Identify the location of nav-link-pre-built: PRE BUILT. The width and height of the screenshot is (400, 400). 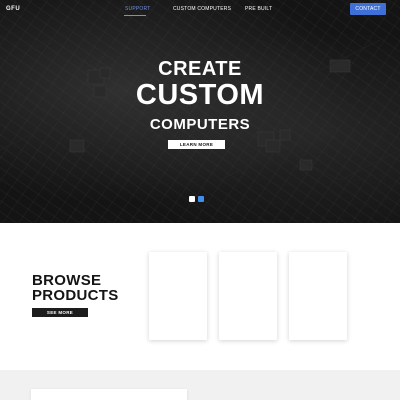
(258, 9).